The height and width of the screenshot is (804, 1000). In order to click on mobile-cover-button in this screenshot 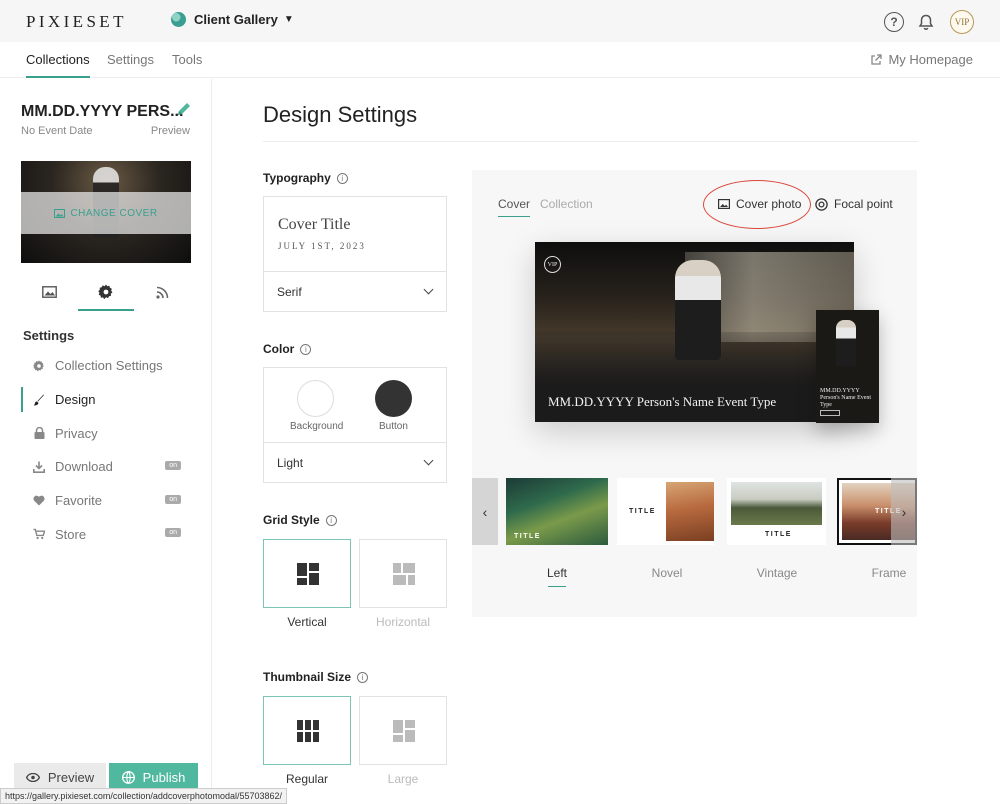, I will do `click(830, 413)`.